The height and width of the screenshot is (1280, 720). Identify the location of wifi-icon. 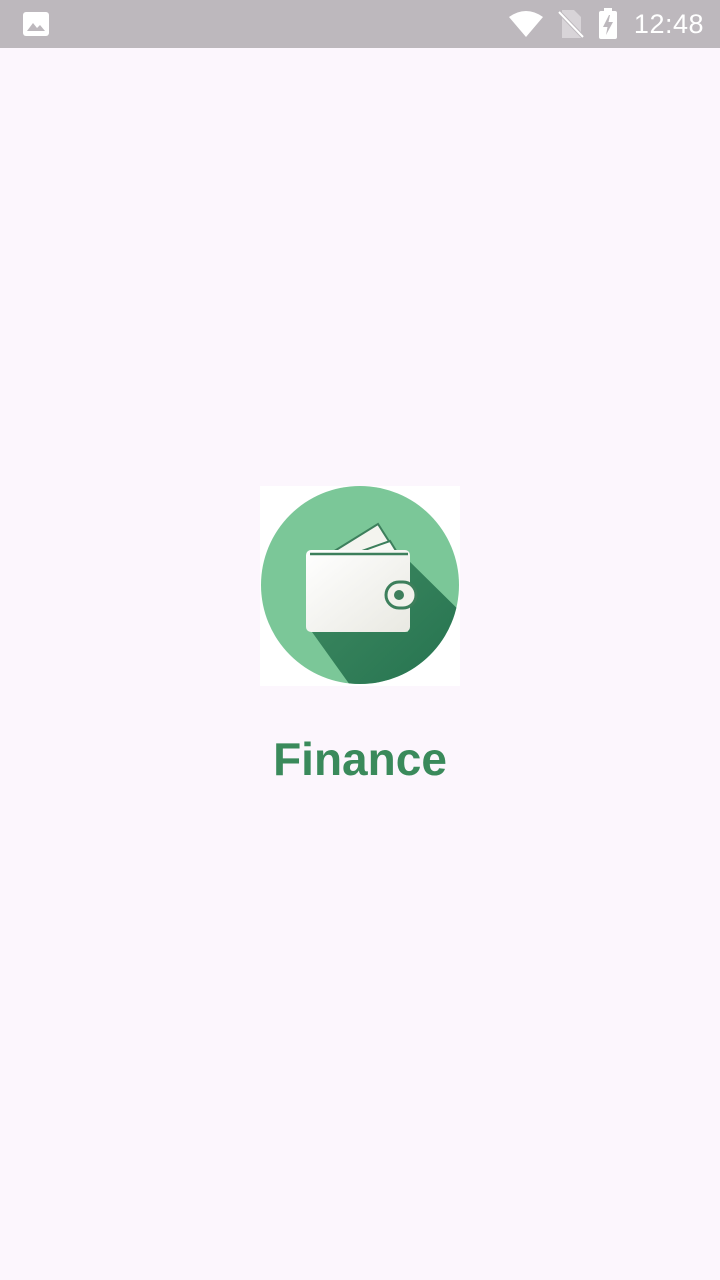
(525, 24).